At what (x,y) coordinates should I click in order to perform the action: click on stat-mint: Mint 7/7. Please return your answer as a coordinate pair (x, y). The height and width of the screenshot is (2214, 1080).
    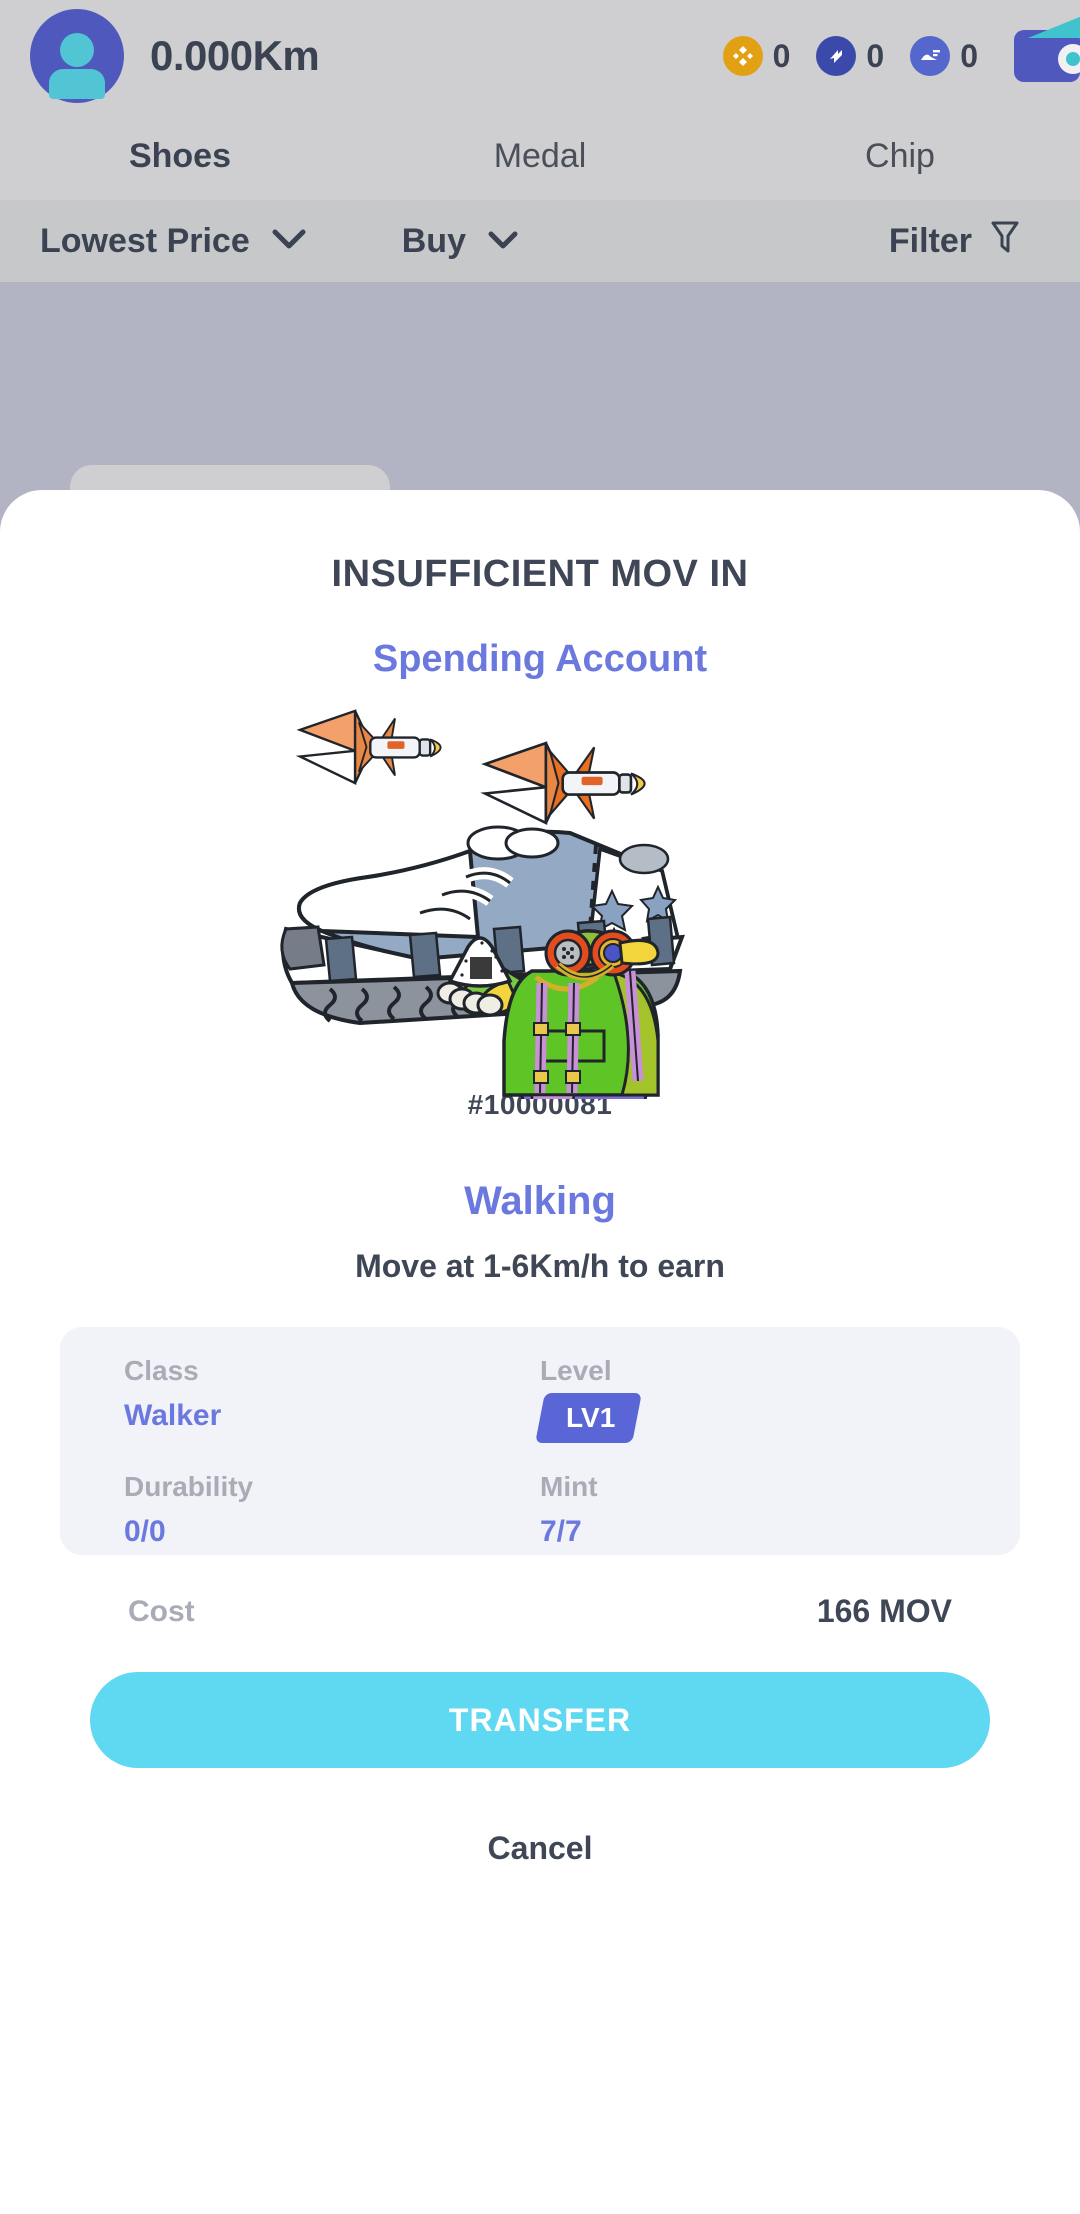
    Looking at the image, I should click on (748, 1513).